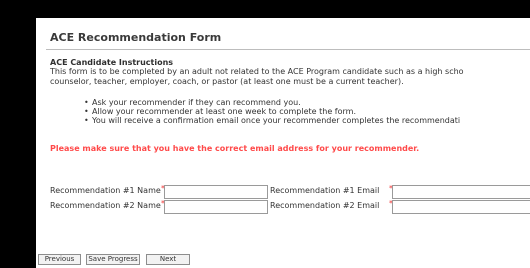 The image size is (530, 268). I want to click on rec1-name-input, so click(216, 192).